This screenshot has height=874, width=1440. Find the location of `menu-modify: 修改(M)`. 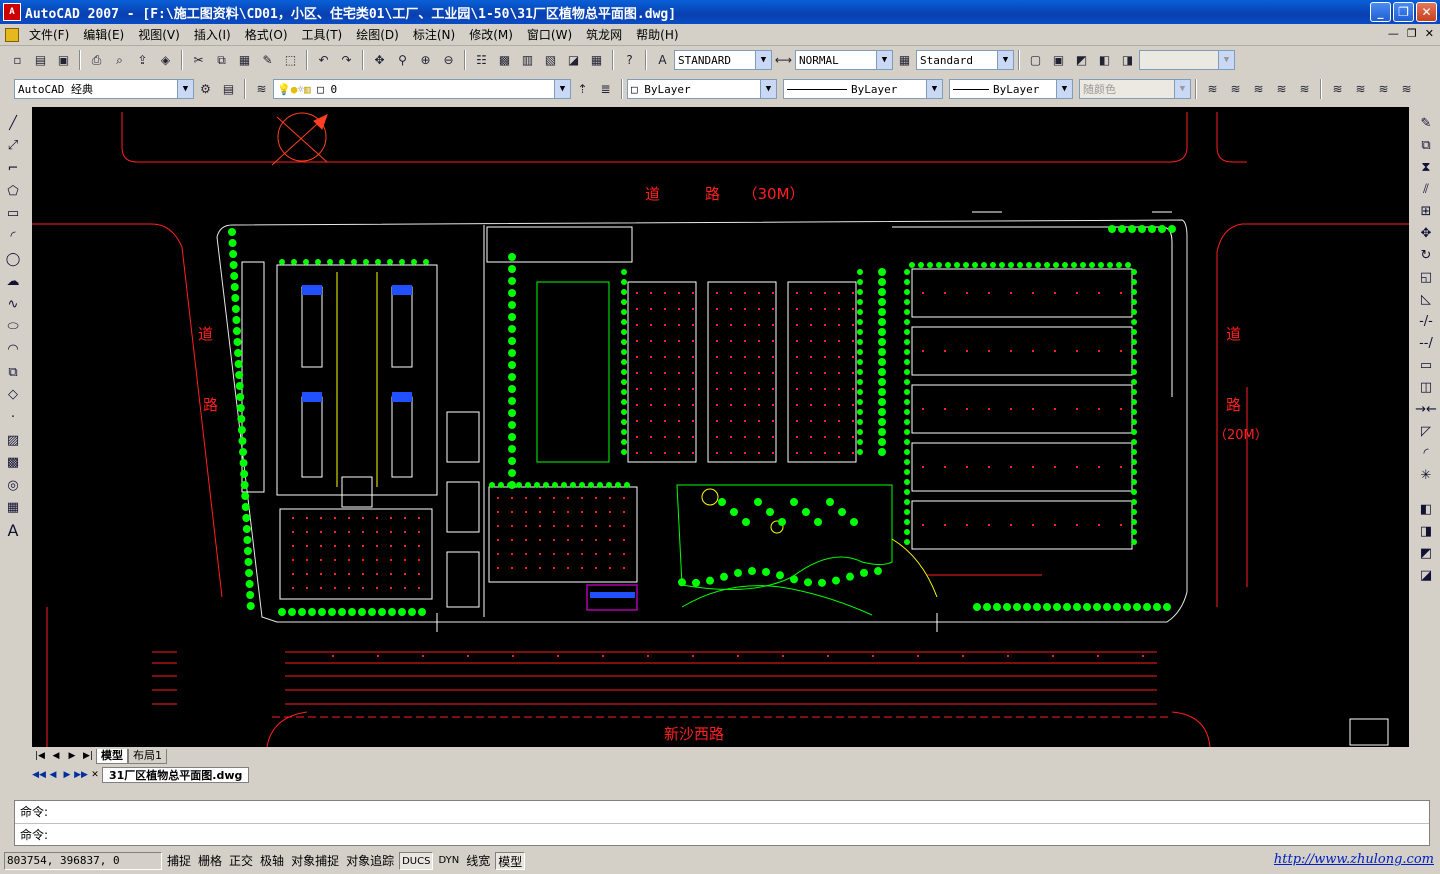

menu-modify: 修改(M) is located at coordinates (491, 34).